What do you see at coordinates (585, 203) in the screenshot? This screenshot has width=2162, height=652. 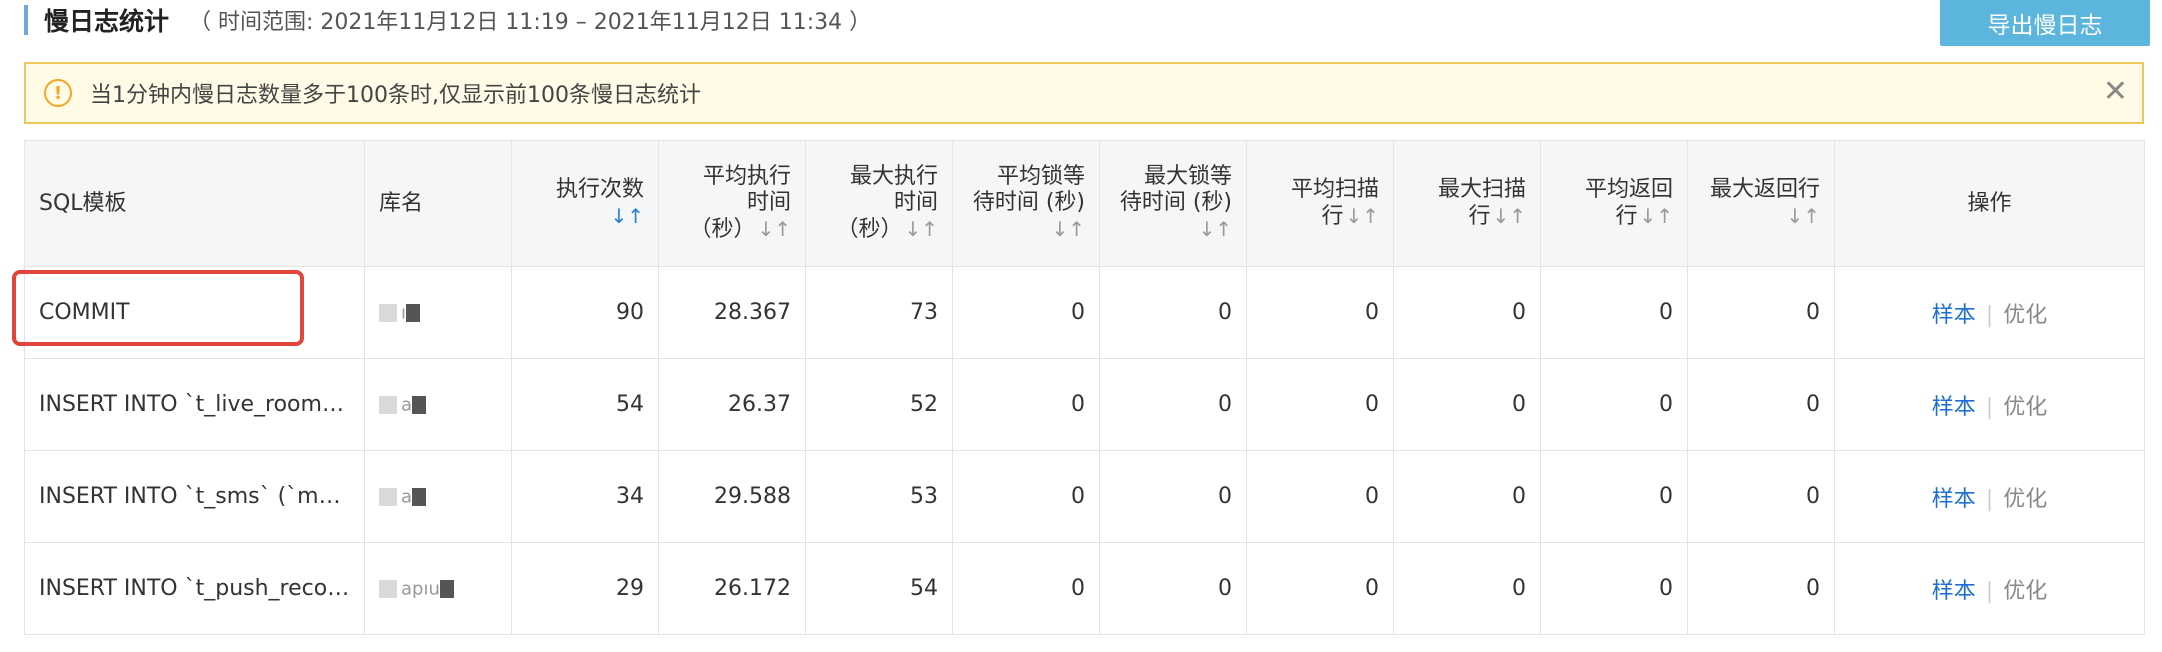 I see `header-exec-count: 执行次数 ↓↑` at bounding box center [585, 203].